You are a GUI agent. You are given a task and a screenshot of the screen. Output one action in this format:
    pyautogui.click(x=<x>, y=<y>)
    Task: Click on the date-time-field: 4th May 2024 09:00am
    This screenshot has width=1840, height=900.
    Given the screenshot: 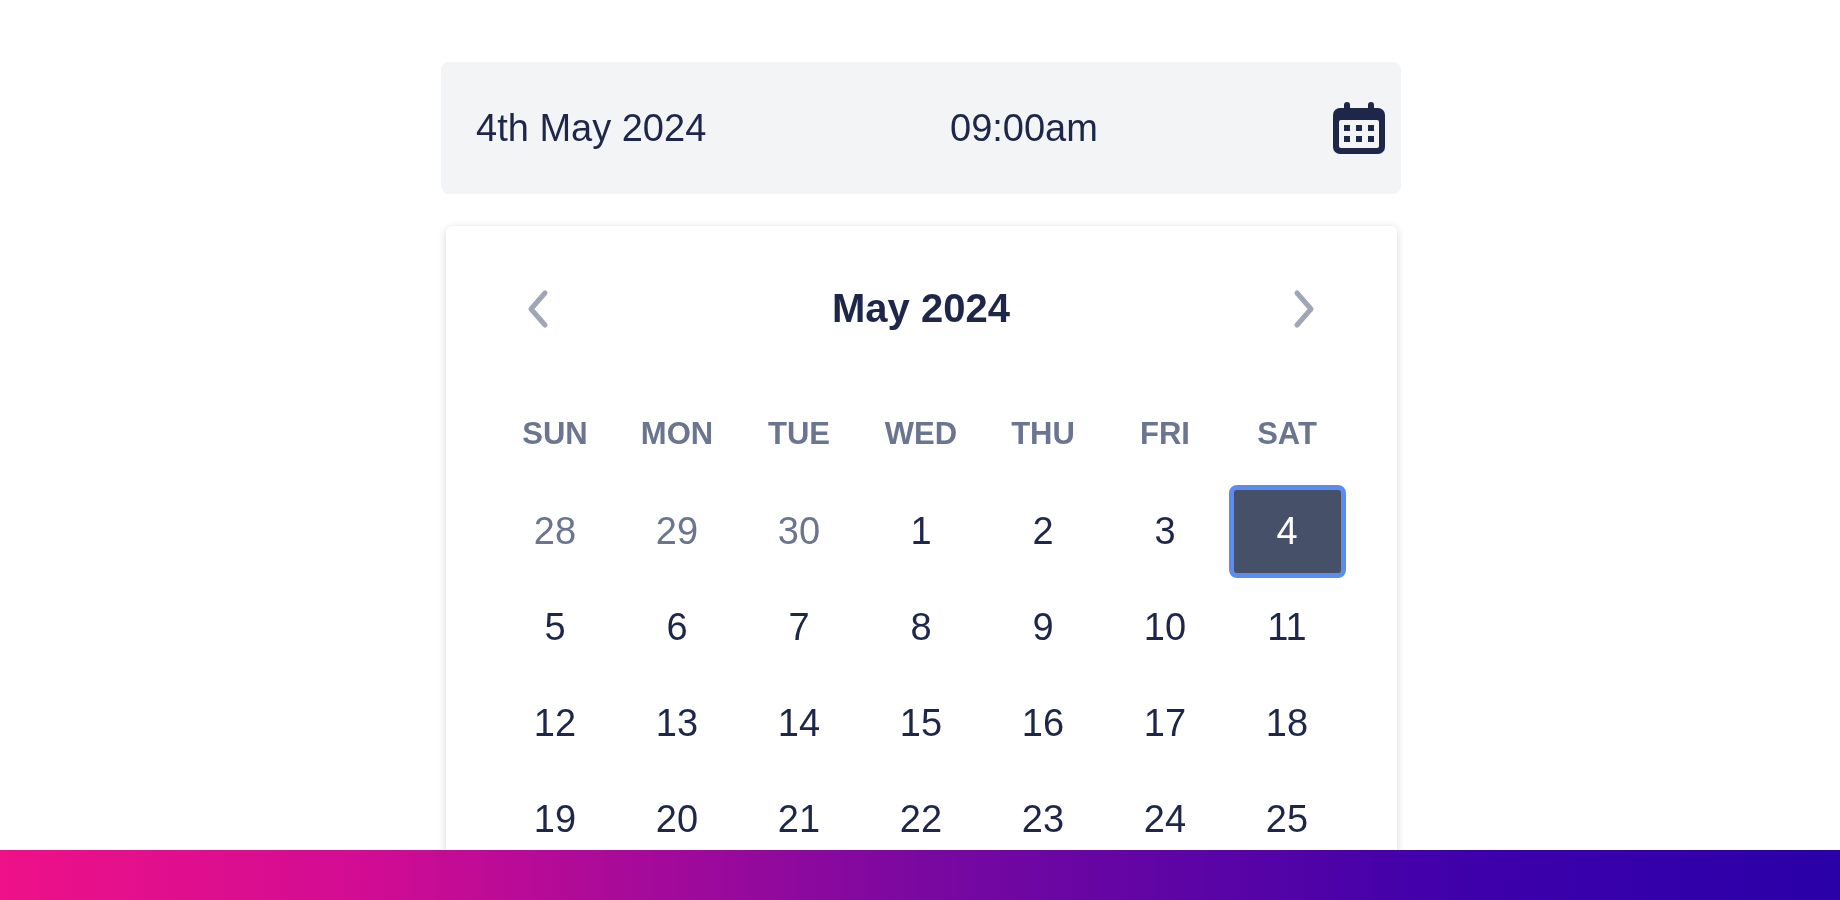 What is the action you would take?
    pyautogui.click(x=921, y=128)
    